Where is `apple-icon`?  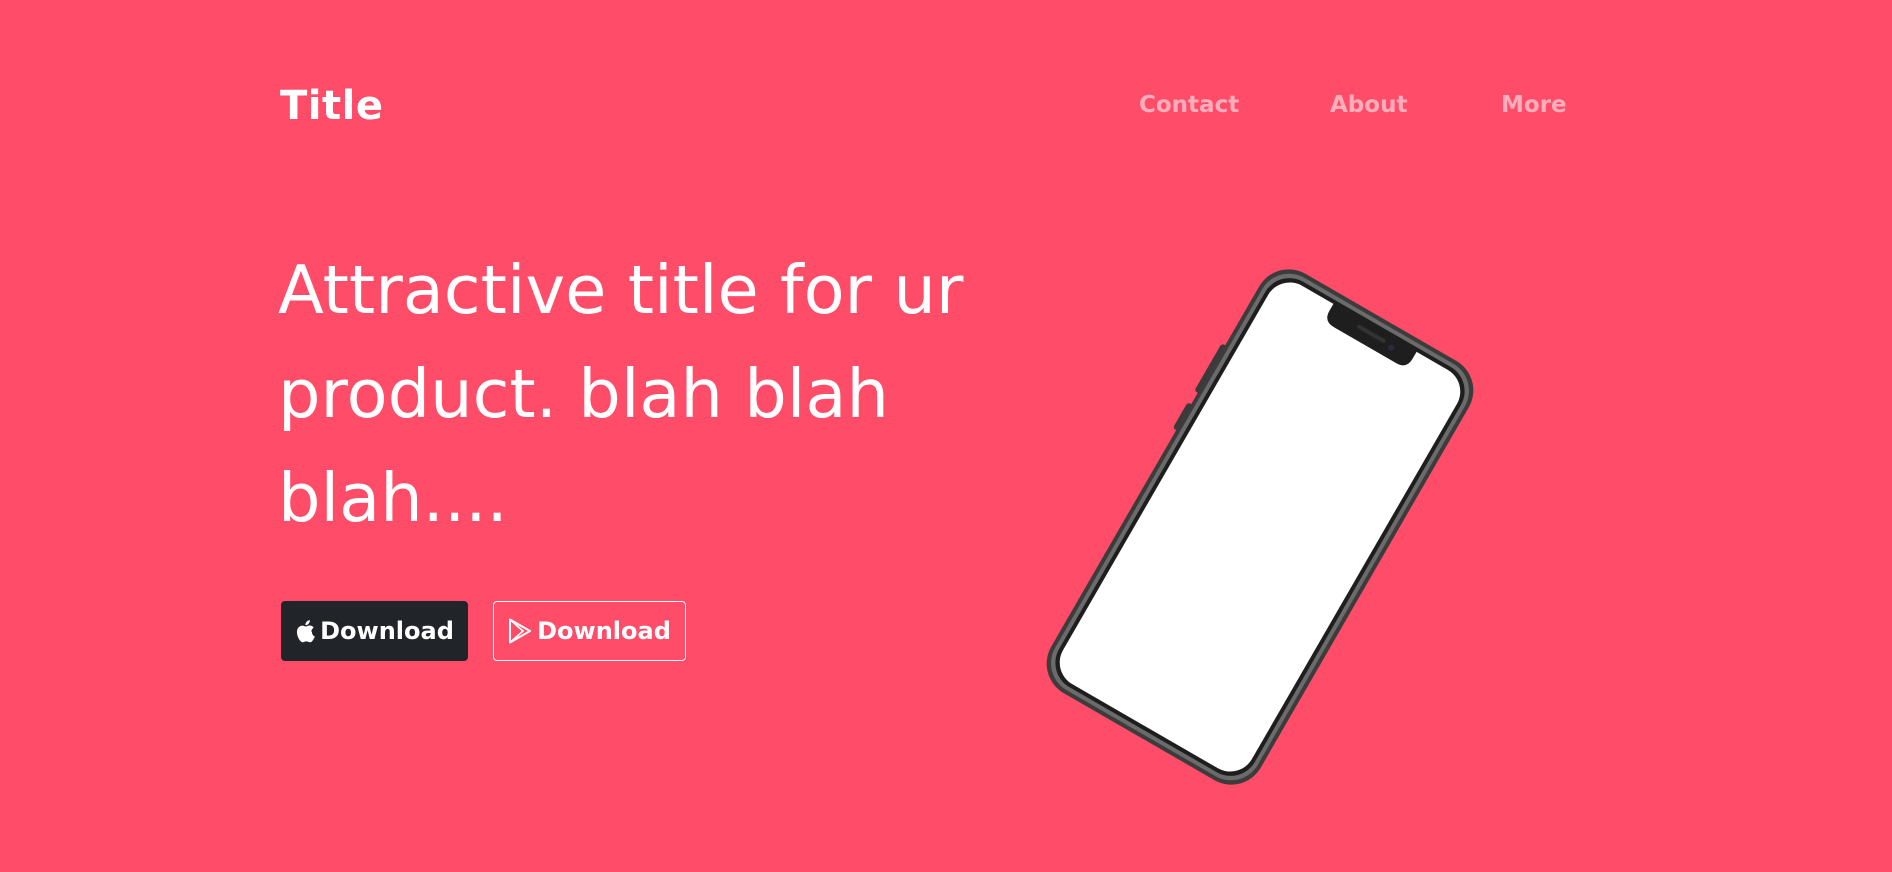 apple-icon is located at coordinates (305, 631).